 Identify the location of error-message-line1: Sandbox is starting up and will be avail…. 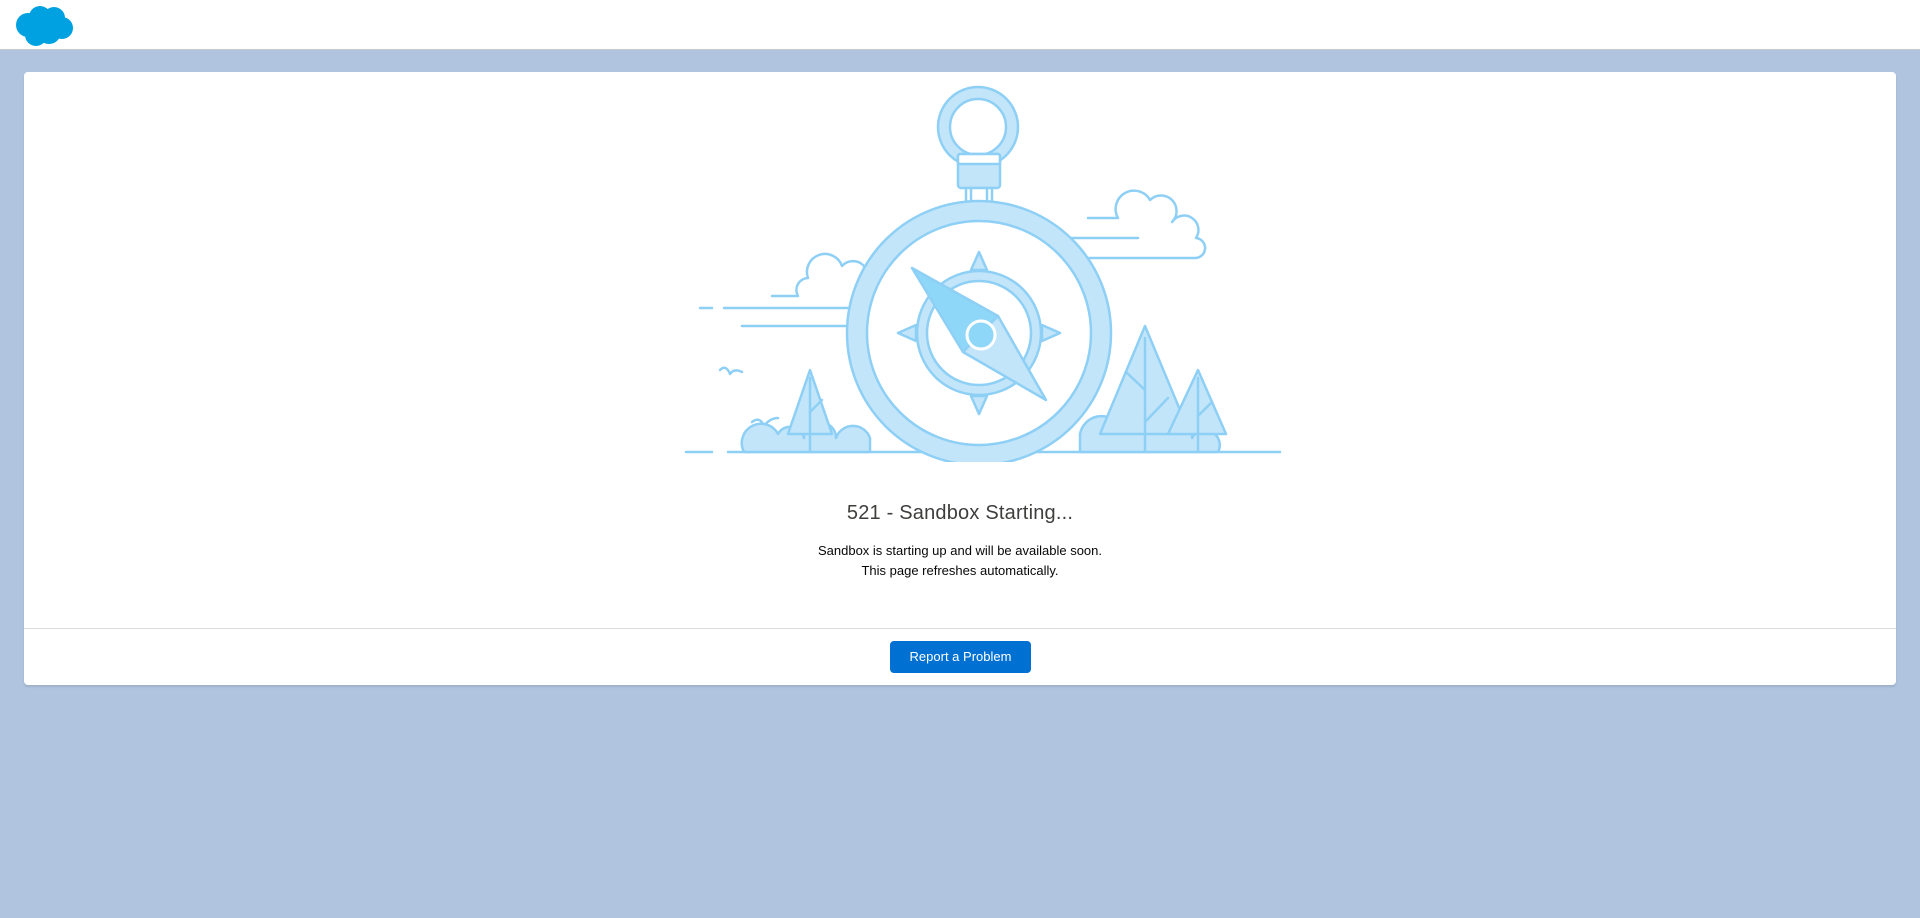
(959, 550).